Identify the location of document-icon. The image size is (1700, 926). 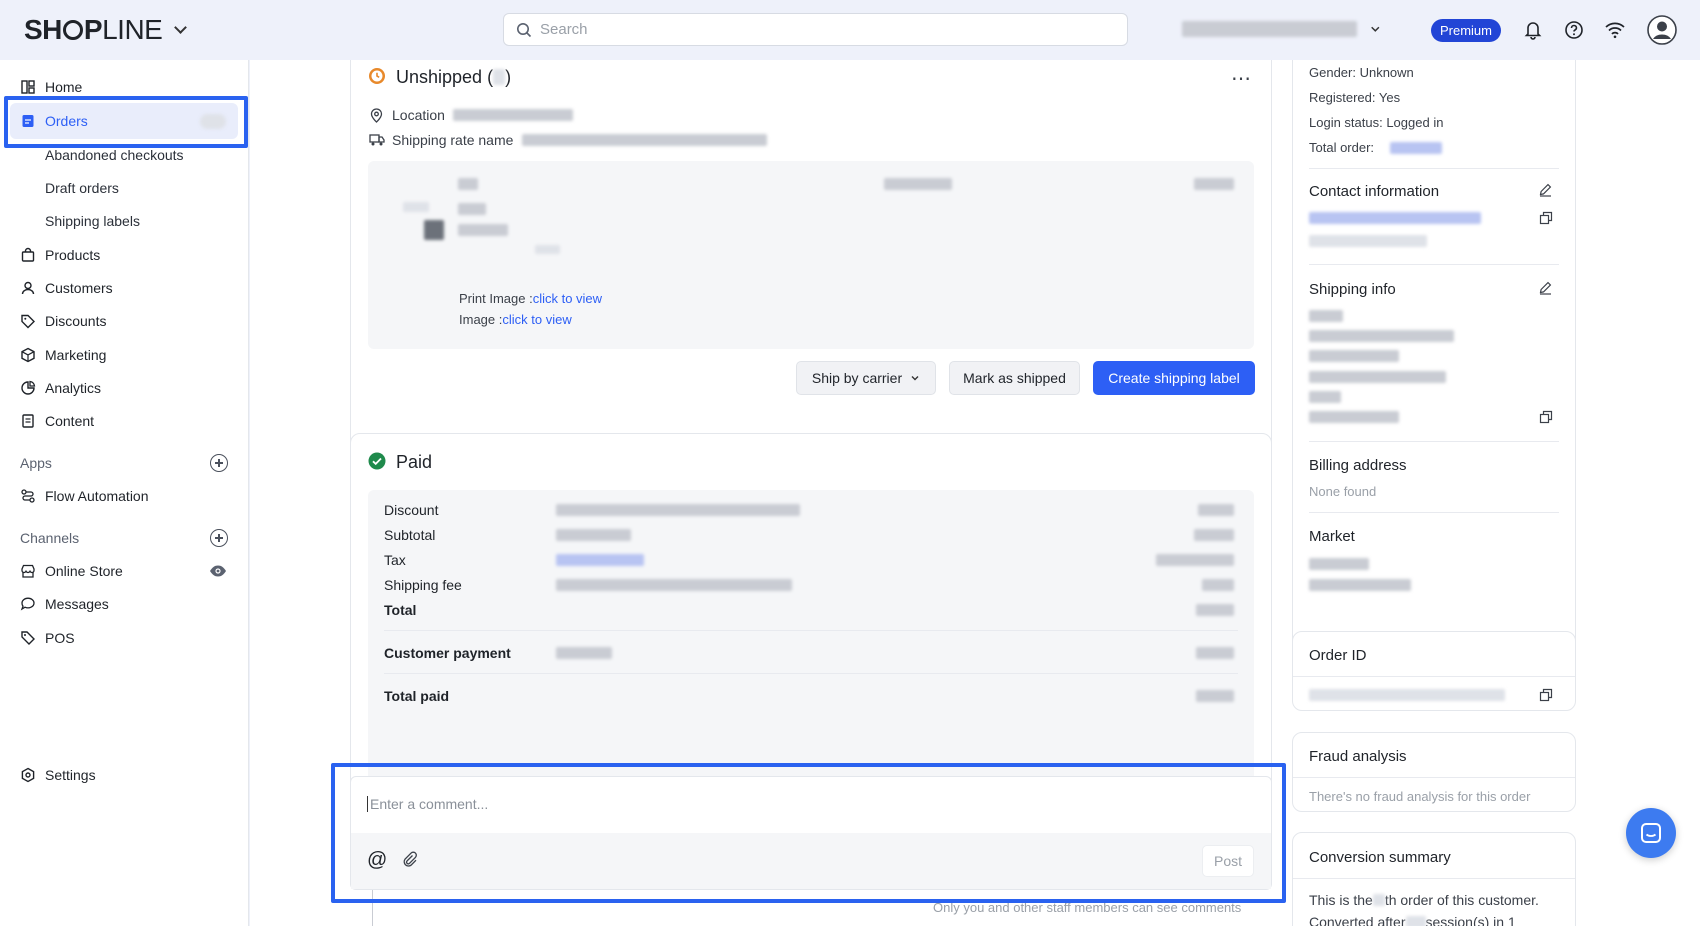
(28, 421).